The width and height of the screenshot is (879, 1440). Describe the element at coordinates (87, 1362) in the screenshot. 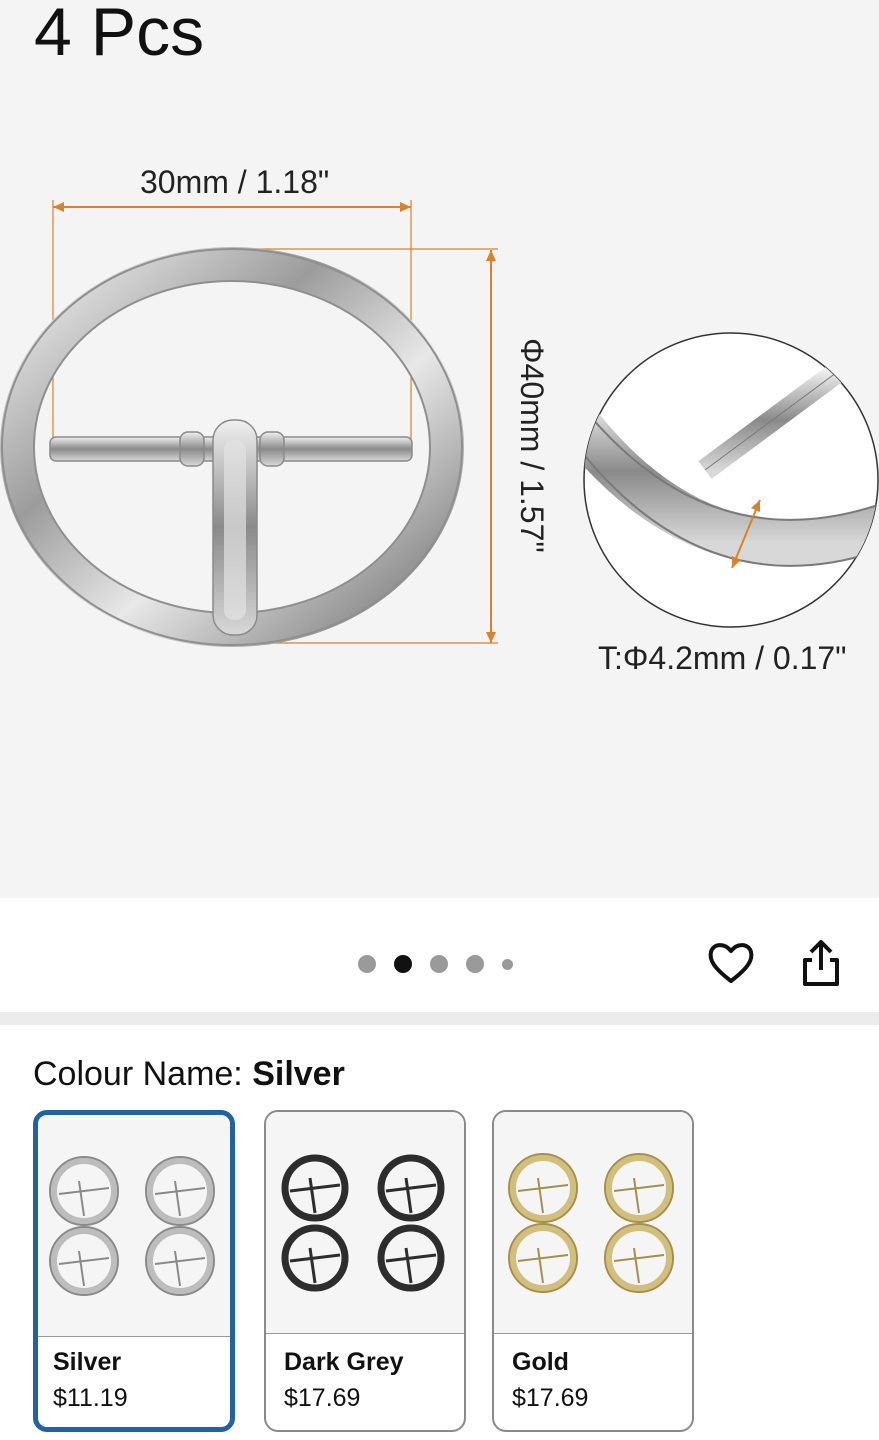

I see `variation-option-name: Silver` at that location.